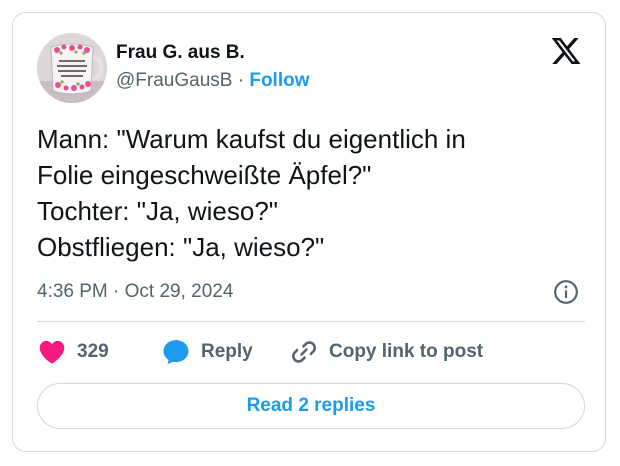 Image resolution: width=620 pixels, height=466 pixels. What do you see at coordinates (566, 51) in the screenshot?
I see `x-logo-icon` at bounding box center [566, 51].